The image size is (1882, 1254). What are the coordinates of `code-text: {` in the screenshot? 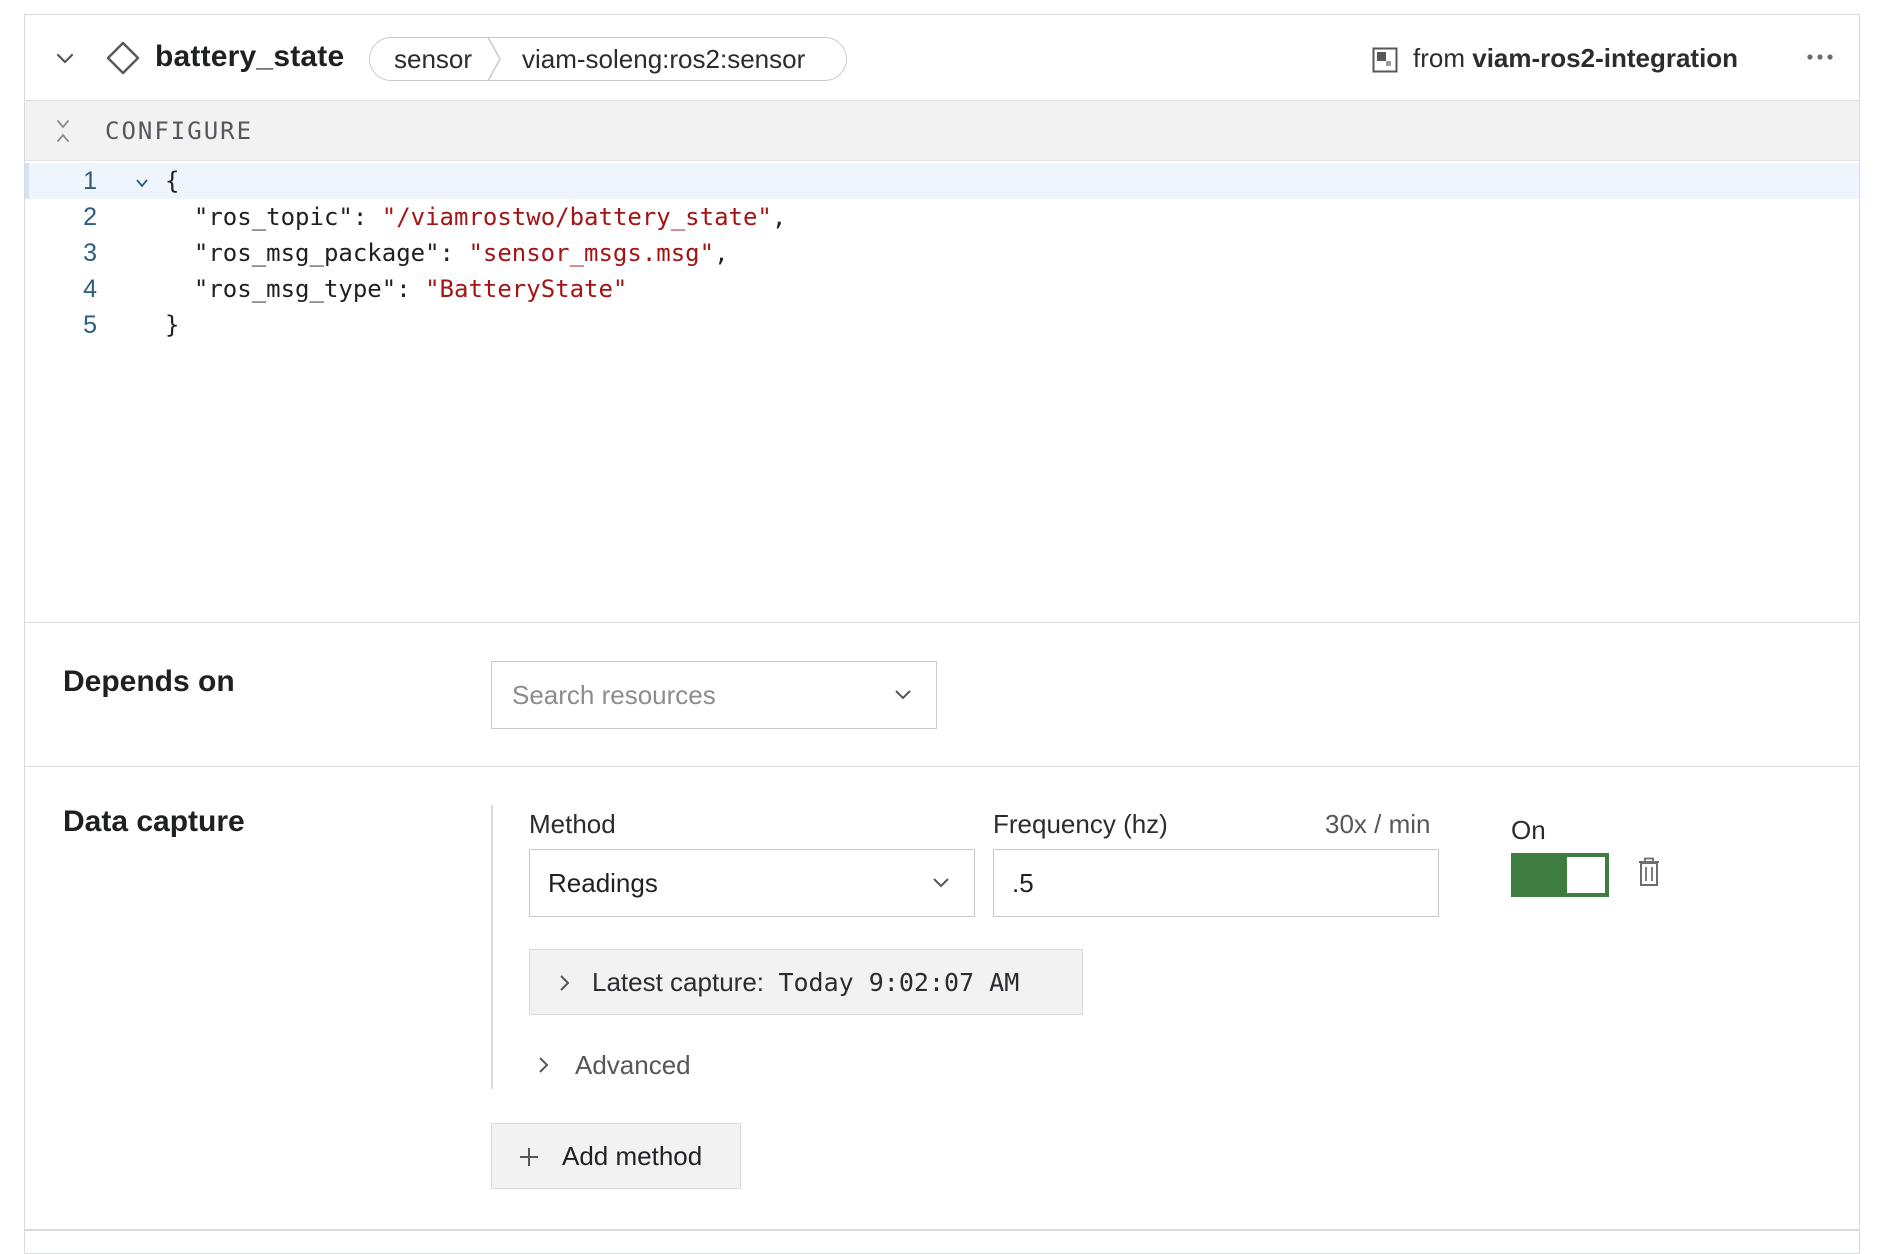 It's located at (172, 181).